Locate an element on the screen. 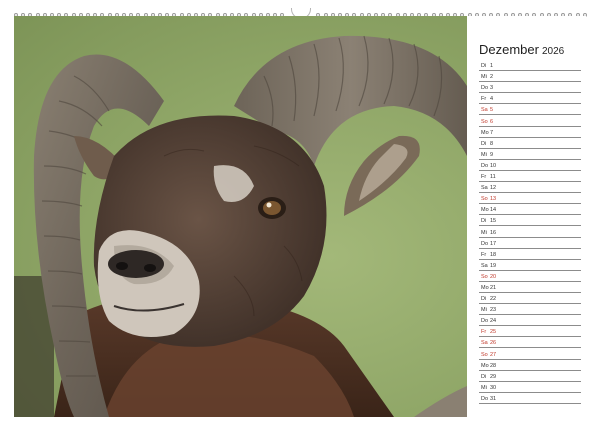 The image size is (600, 432). day-number: 2 is located at coordinates (492, 77).